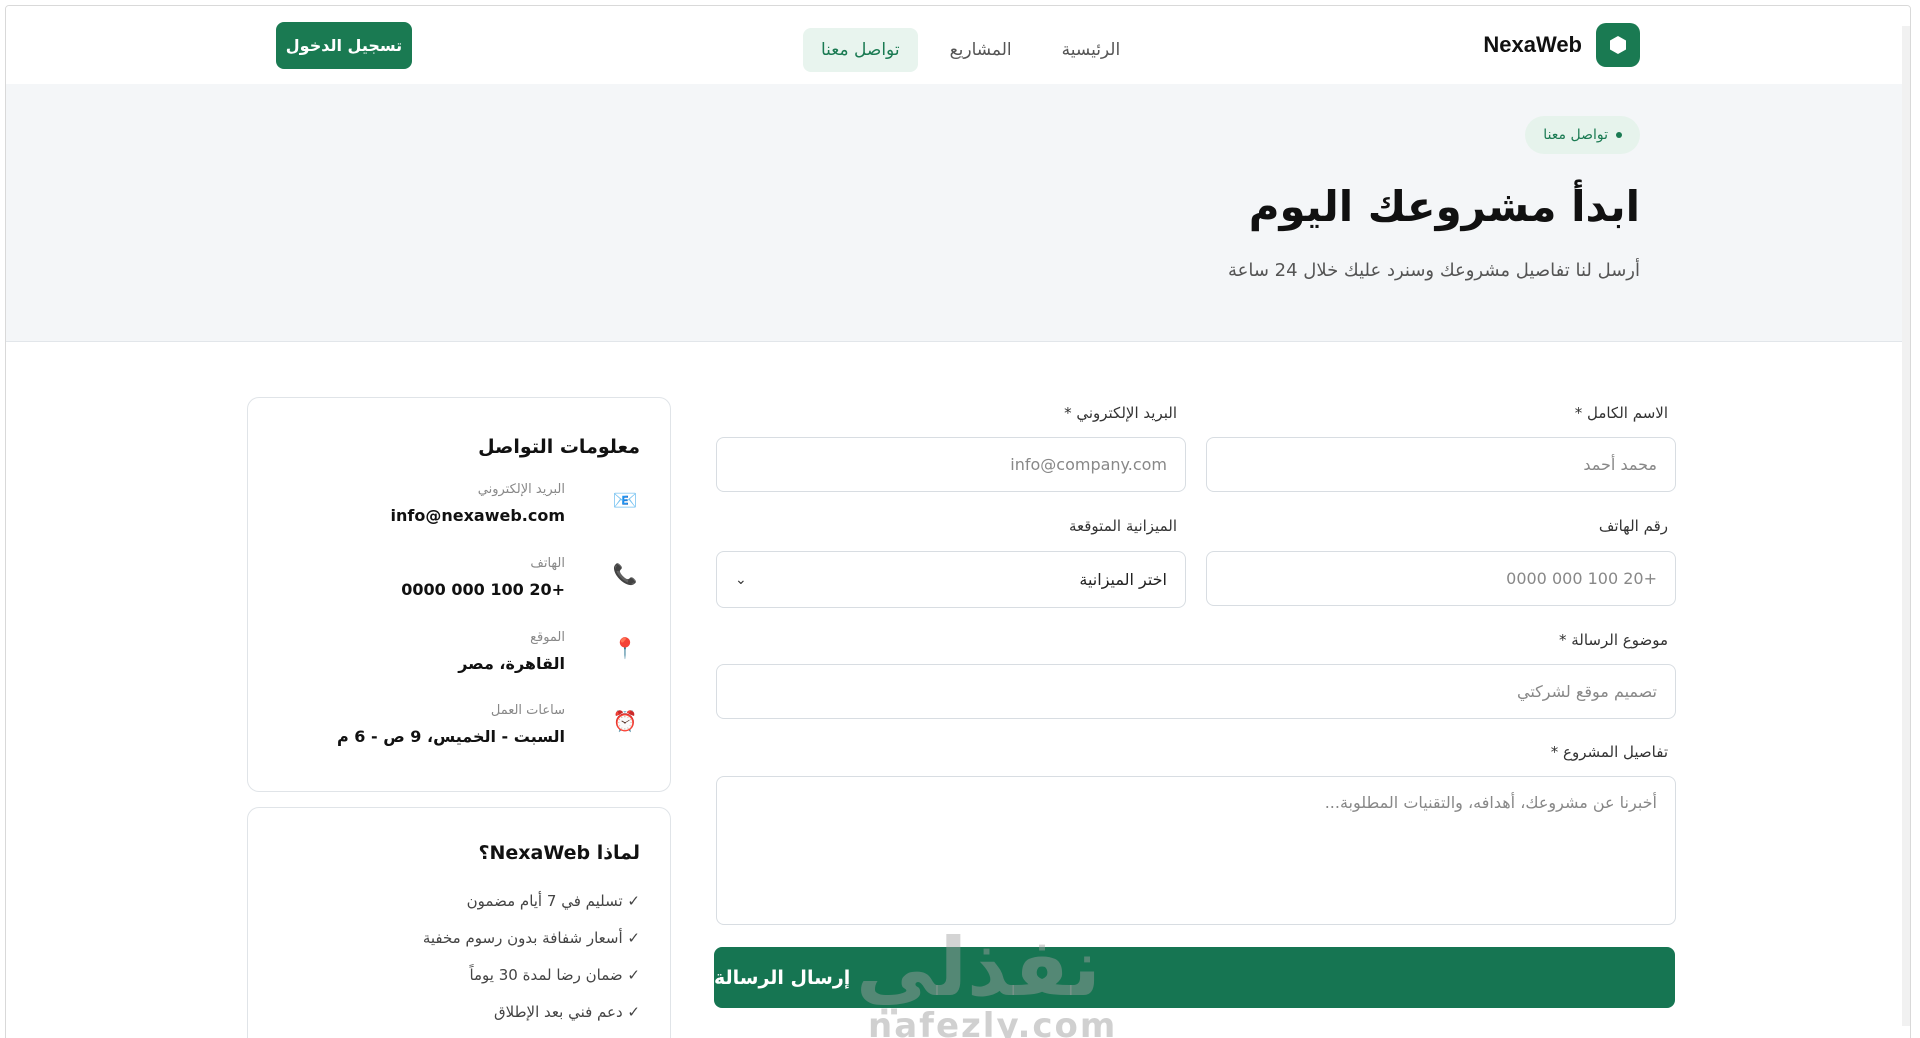 Image resolution: width=1920 pixels, height=1038 pixels. What do you see at coordinates (1906, 526) in the screenshot?
I see `vertical-scrollbar` at bounding box center [1906, 526].